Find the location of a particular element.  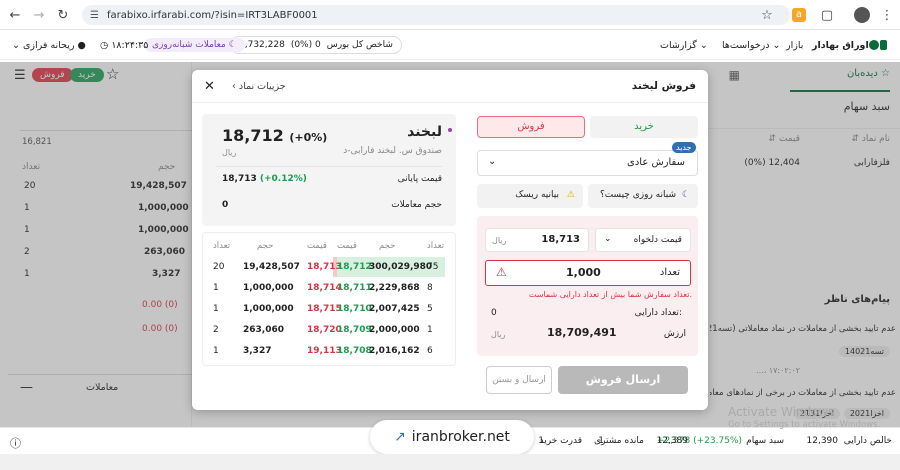

ob-sell-count: 1 is located at coordinates (216, 309).